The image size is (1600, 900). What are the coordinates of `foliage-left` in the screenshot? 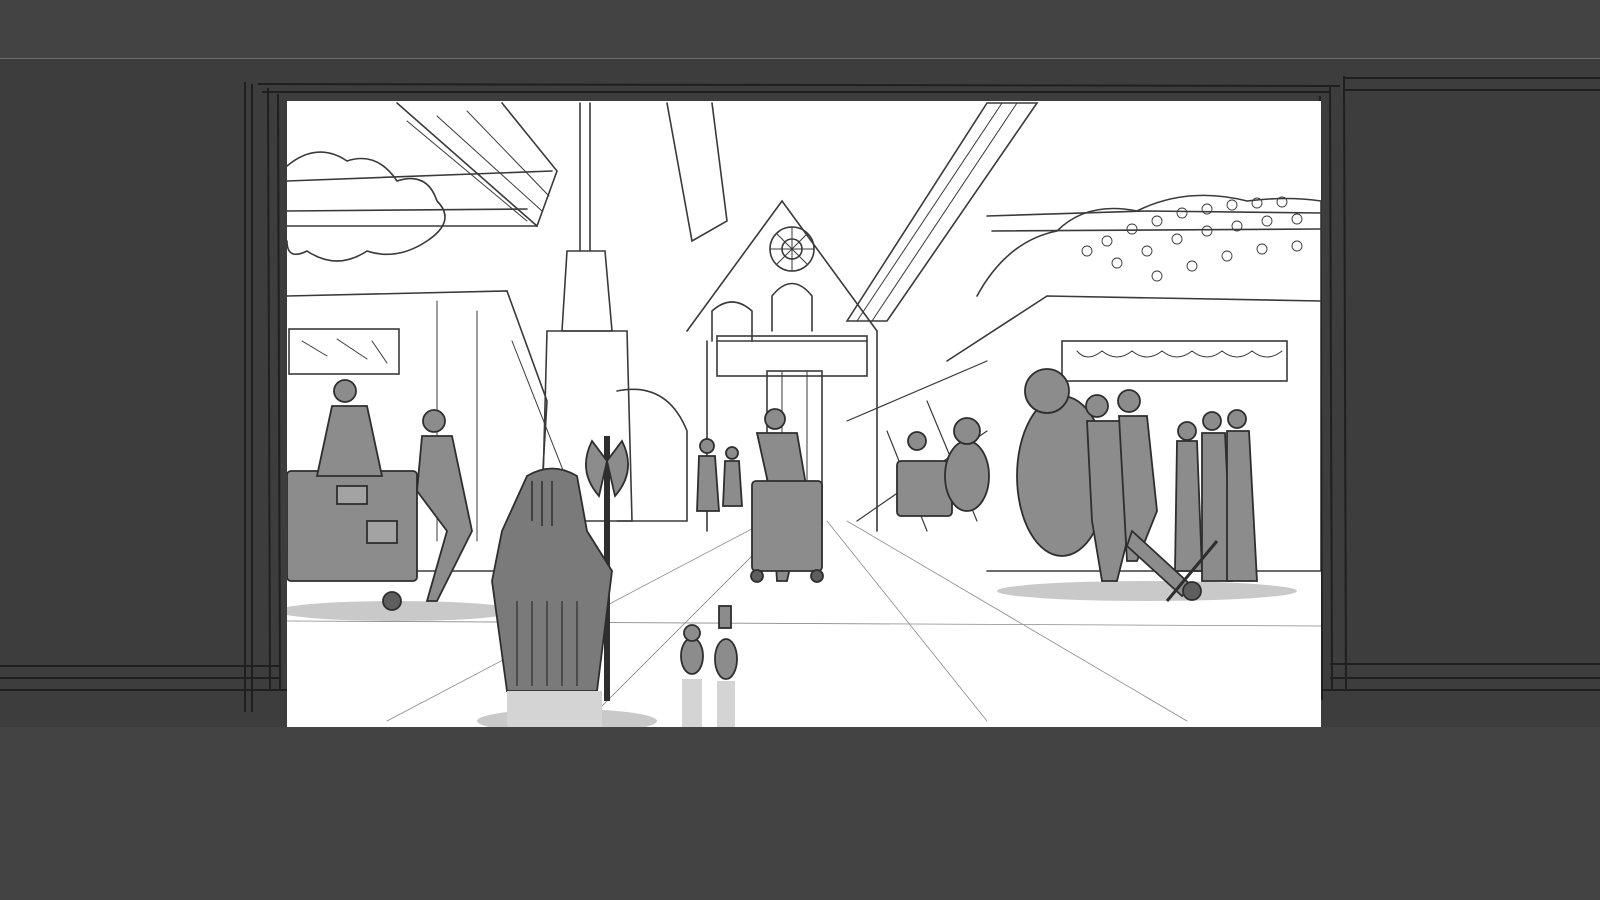 It's located at (366, 206).